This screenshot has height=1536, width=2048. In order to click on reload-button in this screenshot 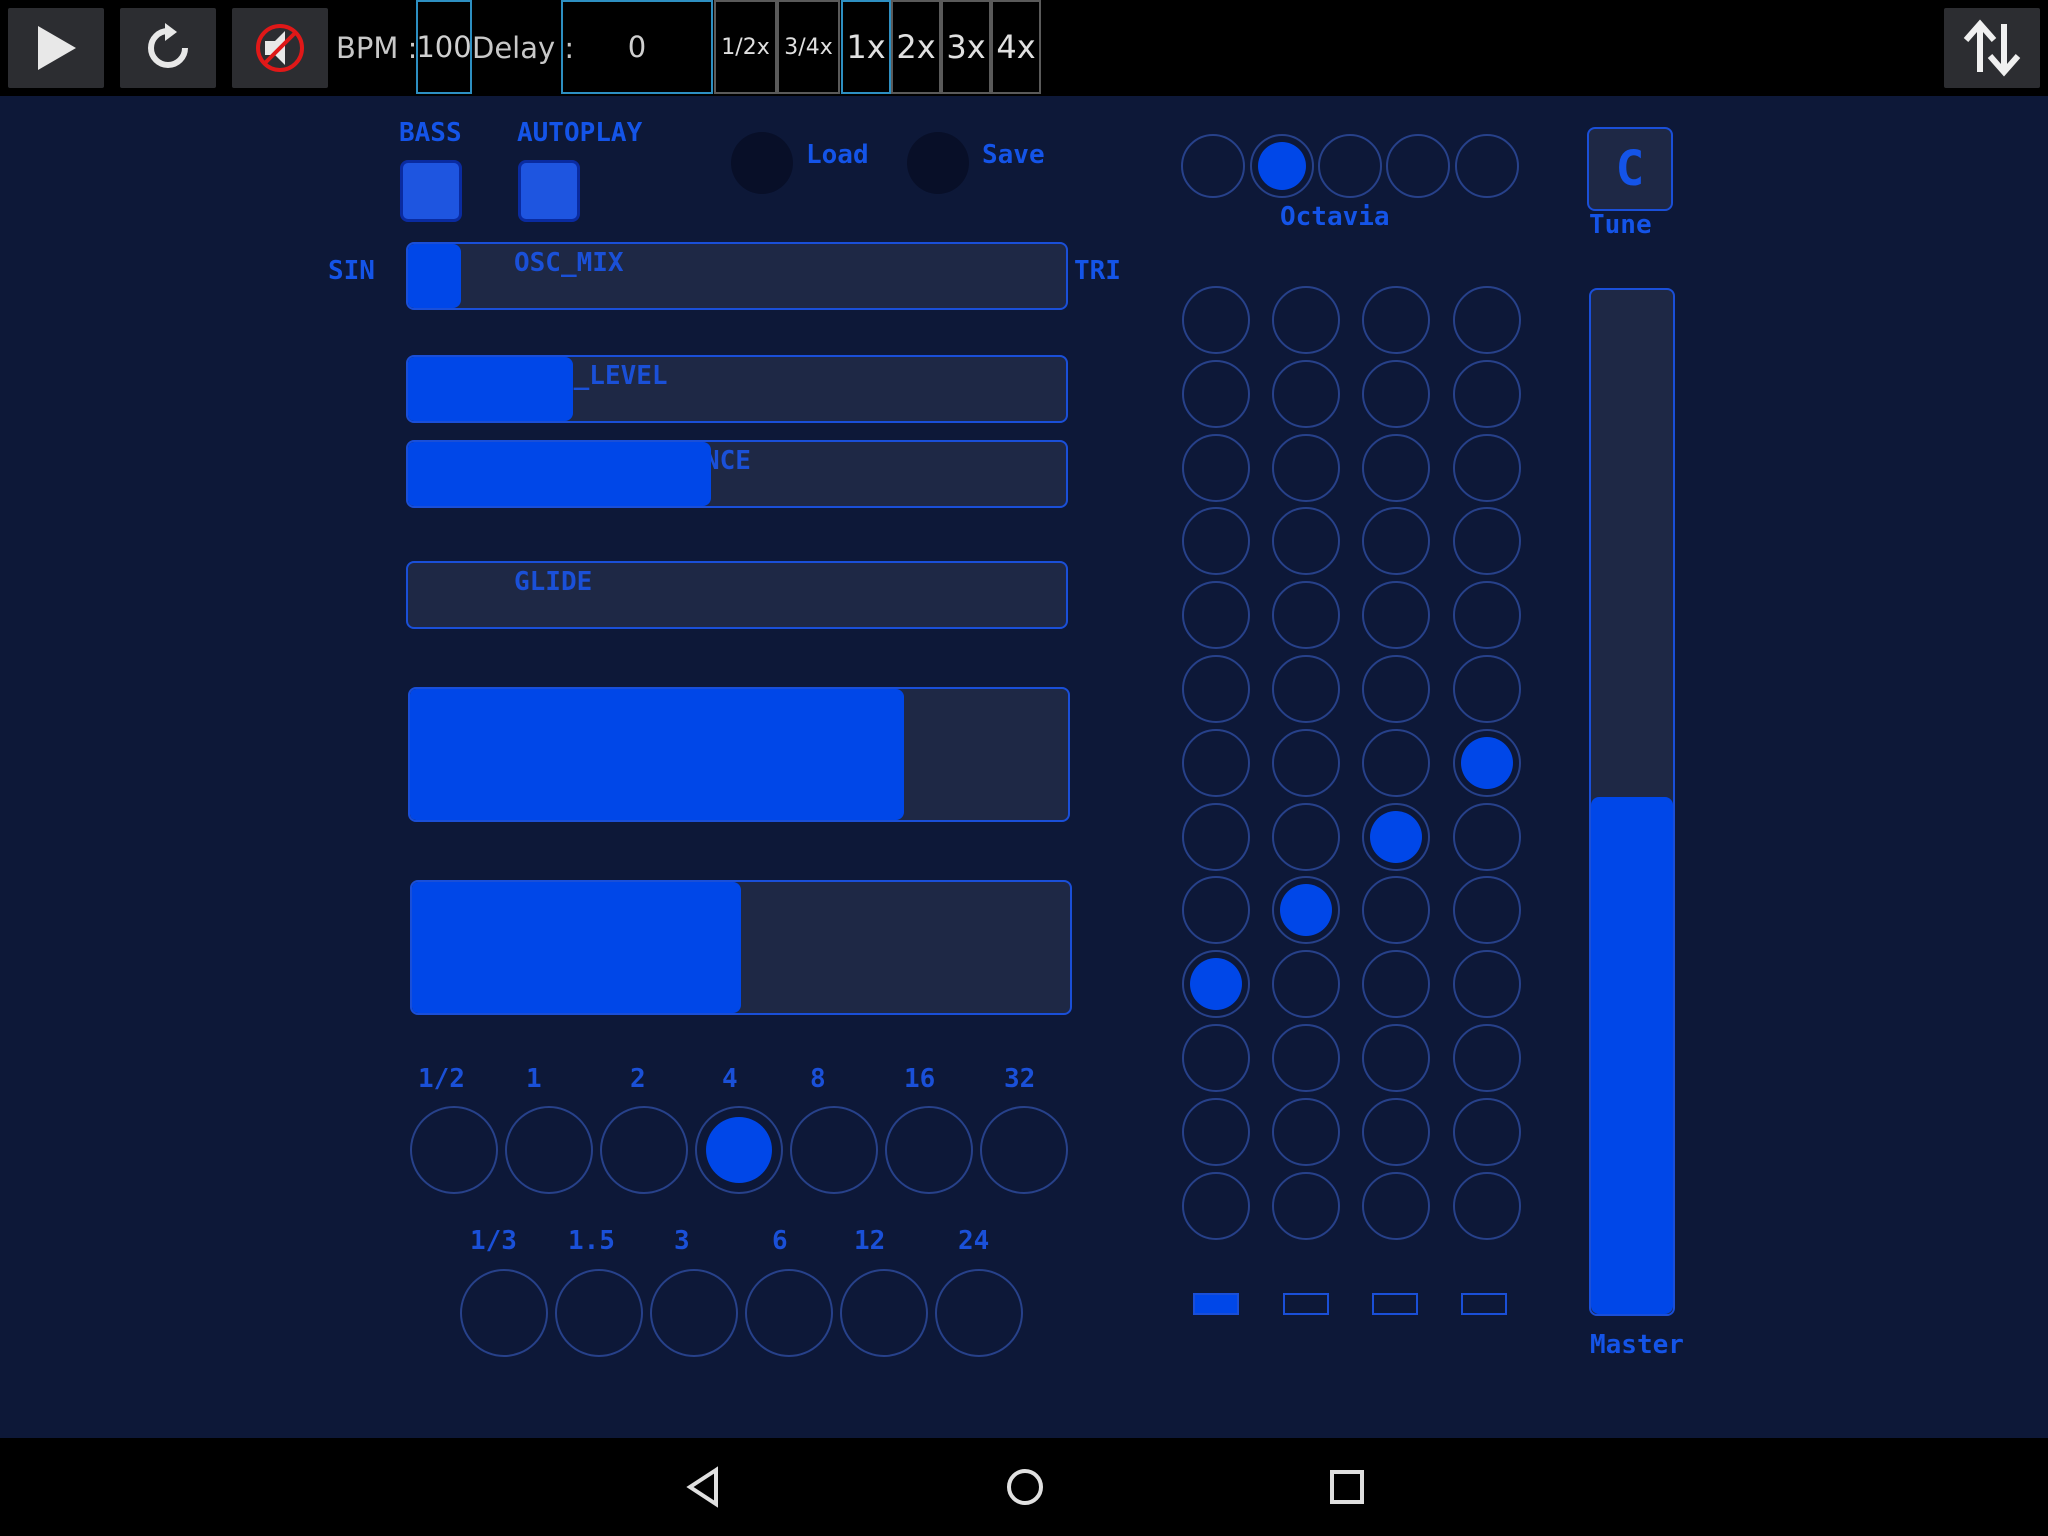, I will do `click(168, 48)`.